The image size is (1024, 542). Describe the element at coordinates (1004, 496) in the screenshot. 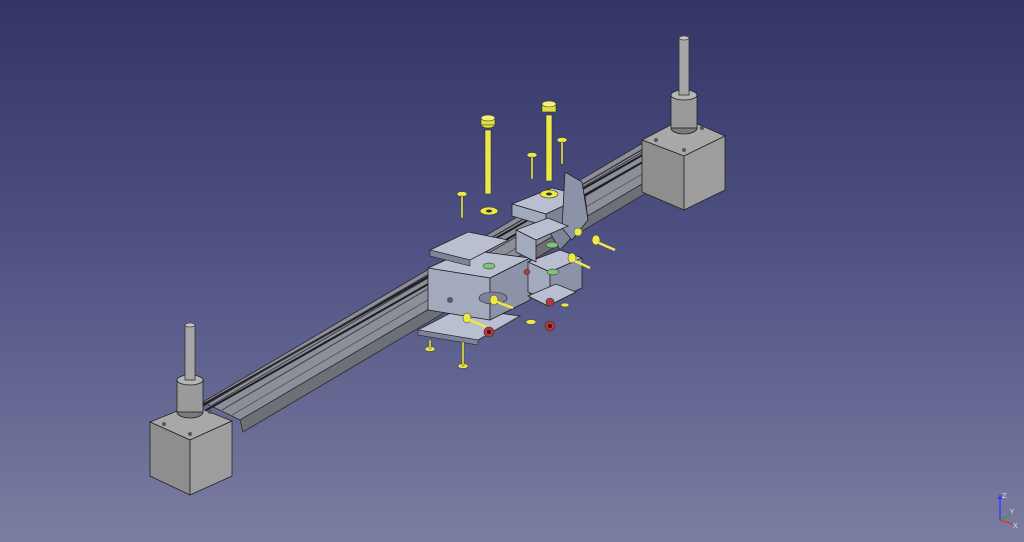

I see `axis-z-label: Z` at that location.